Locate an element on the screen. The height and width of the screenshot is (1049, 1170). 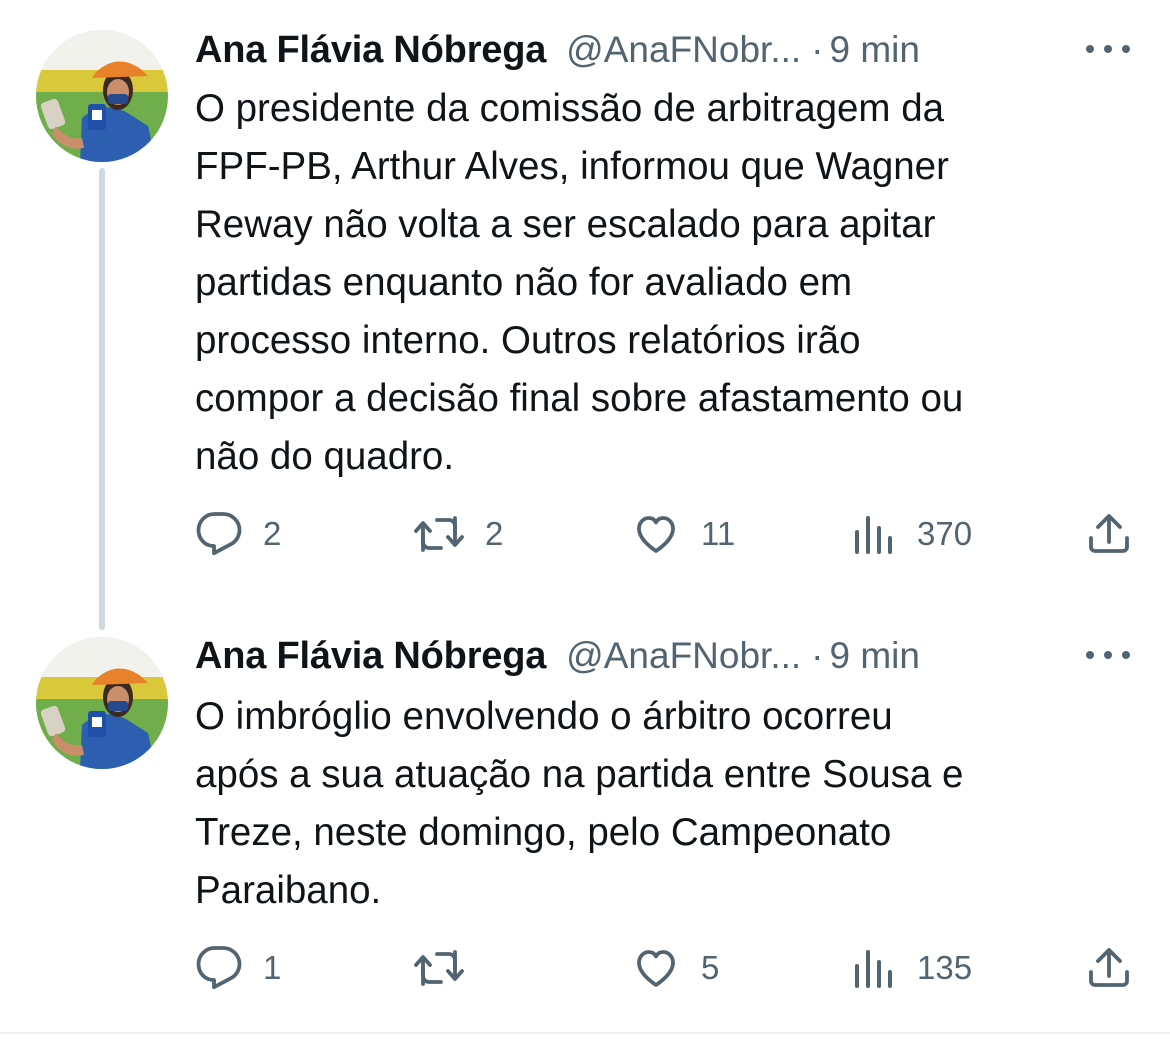
like-count: 5 is located at coordinates (710, 967).